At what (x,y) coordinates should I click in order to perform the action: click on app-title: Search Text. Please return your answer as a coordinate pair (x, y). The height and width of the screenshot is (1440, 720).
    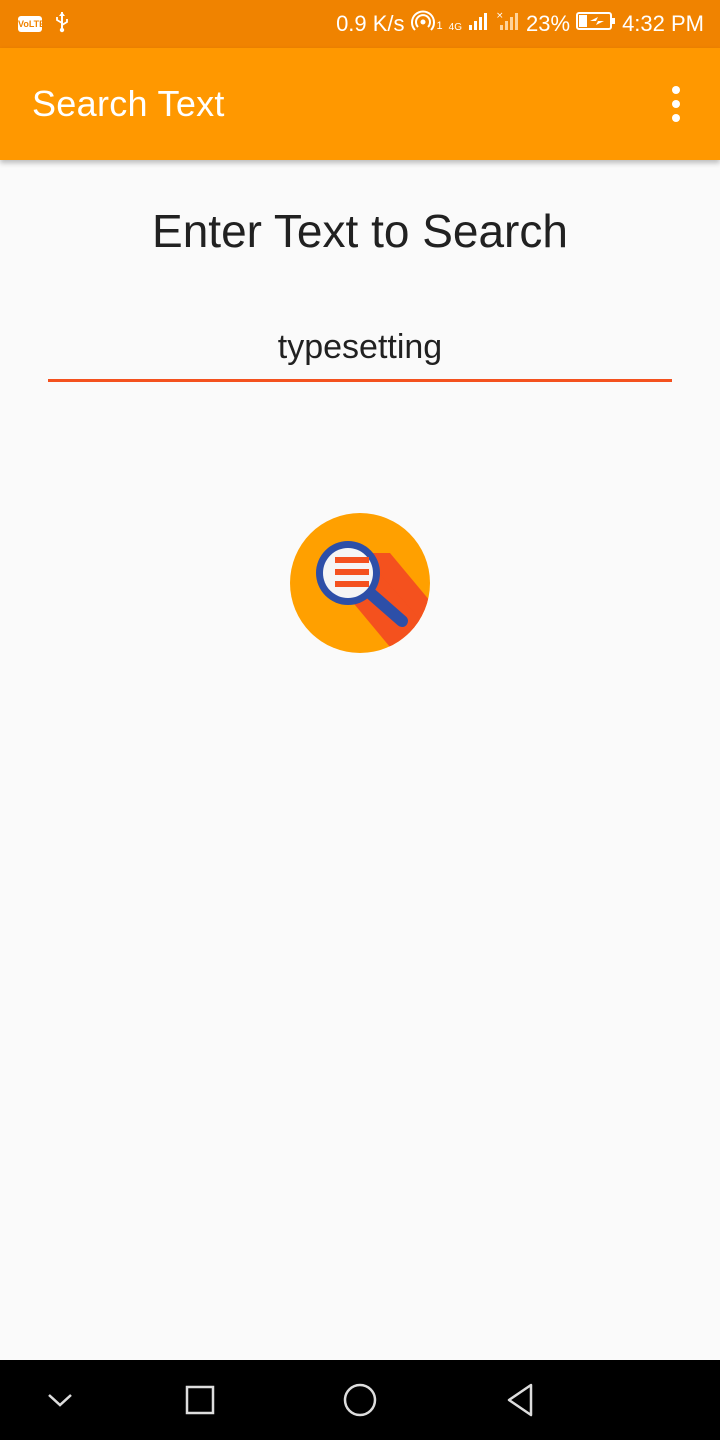
    Looking at the image, I should click on (128, 103).